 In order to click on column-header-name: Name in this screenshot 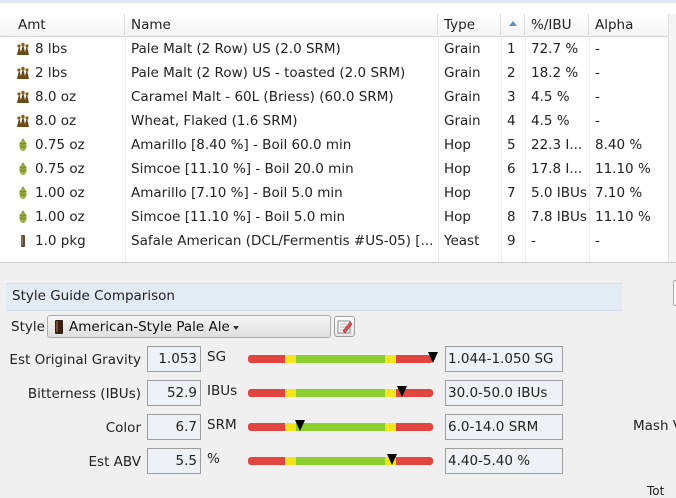, I will do `click(281, 25)`.